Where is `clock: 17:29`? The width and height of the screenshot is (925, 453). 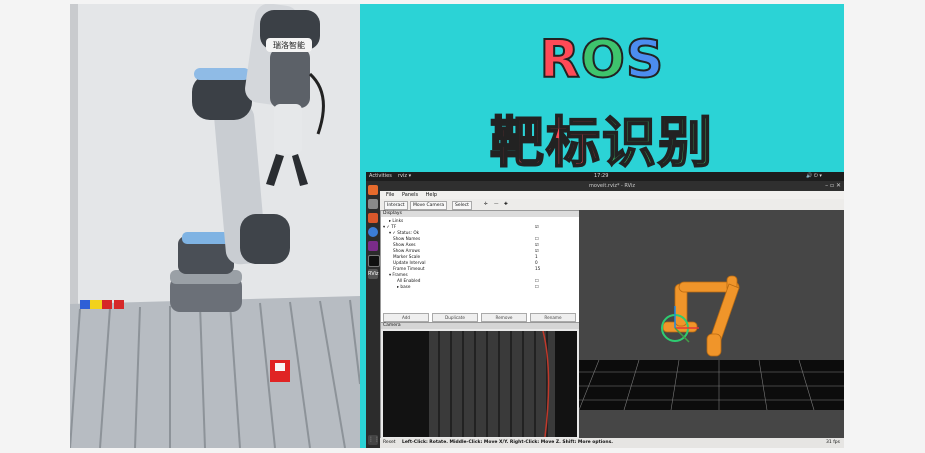 clock: 17:29 is located at coordinates (601, 176).